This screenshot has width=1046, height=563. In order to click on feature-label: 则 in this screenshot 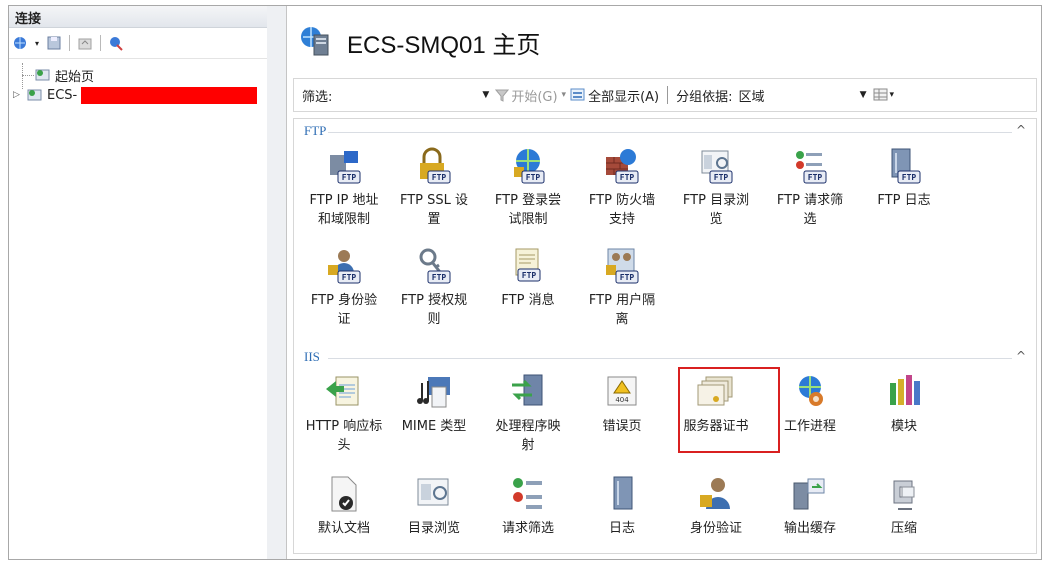, I will do `click(434, 319)`.